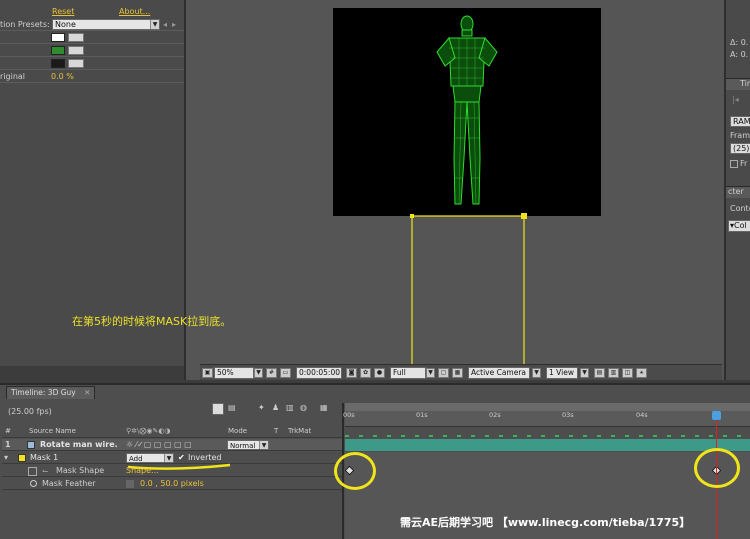 This screenshot has height=539, width=750. Describe the element at coordinates (52, 431) in the screenshot. I see `col-source-name: Source Name` at that location.